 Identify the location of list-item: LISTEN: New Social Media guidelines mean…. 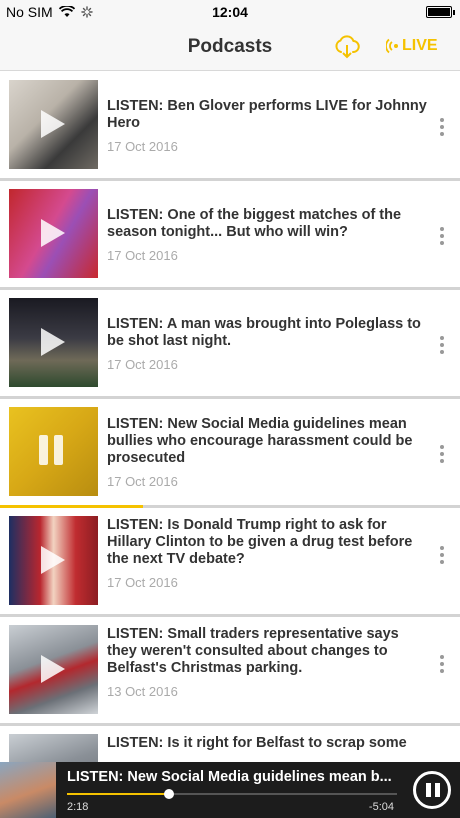
(230, 453).